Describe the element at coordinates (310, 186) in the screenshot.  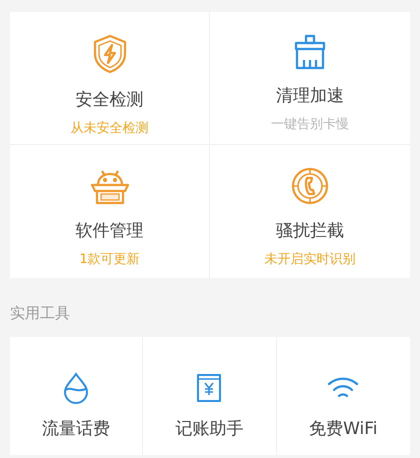
I see `phone-target-icon` at that location.